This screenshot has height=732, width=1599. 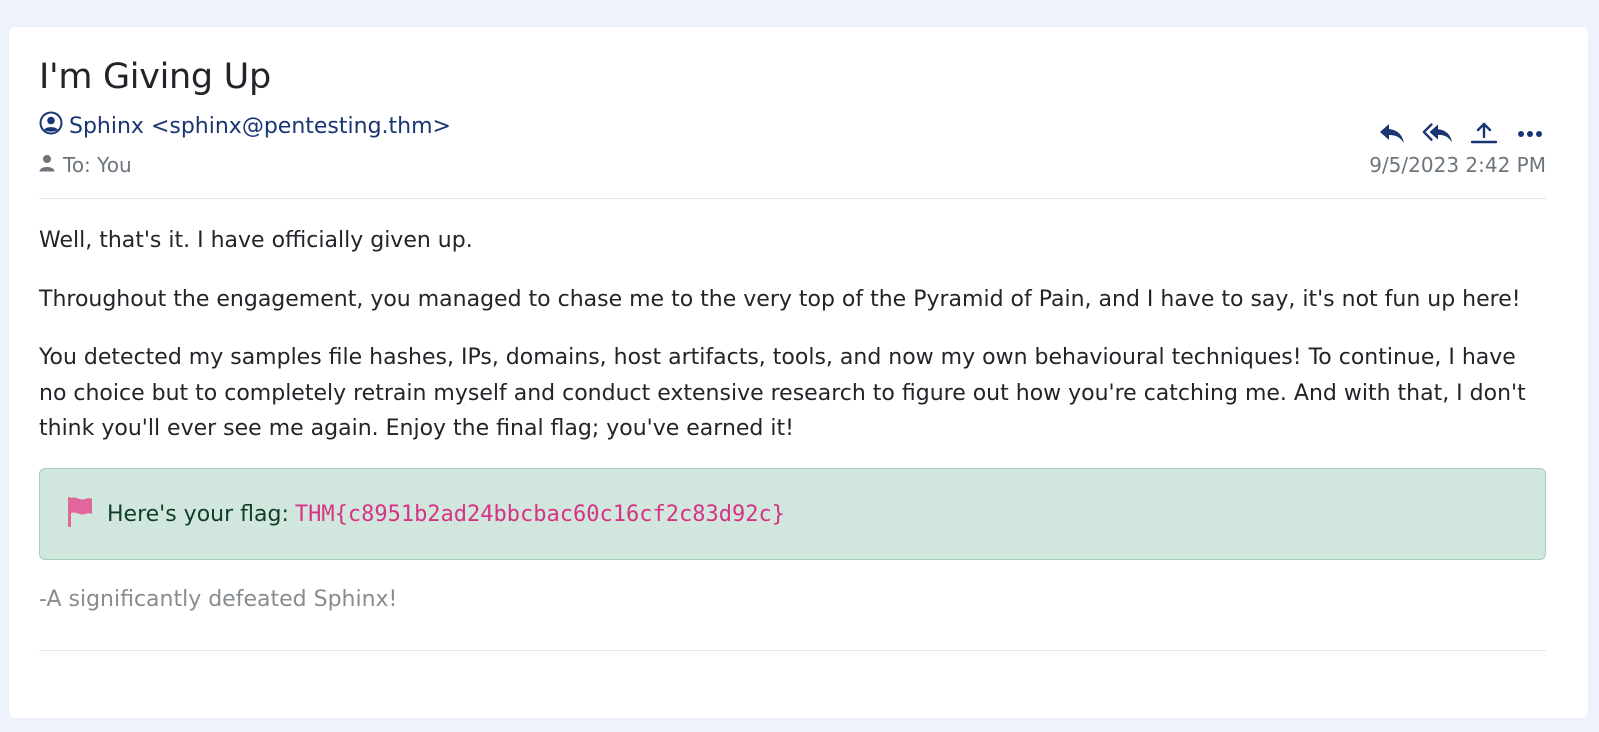 What do you see at coordinates (1461, 133) in the screenshot?
I see `email-actions-toolbar` at bounding box center [1461, 133].